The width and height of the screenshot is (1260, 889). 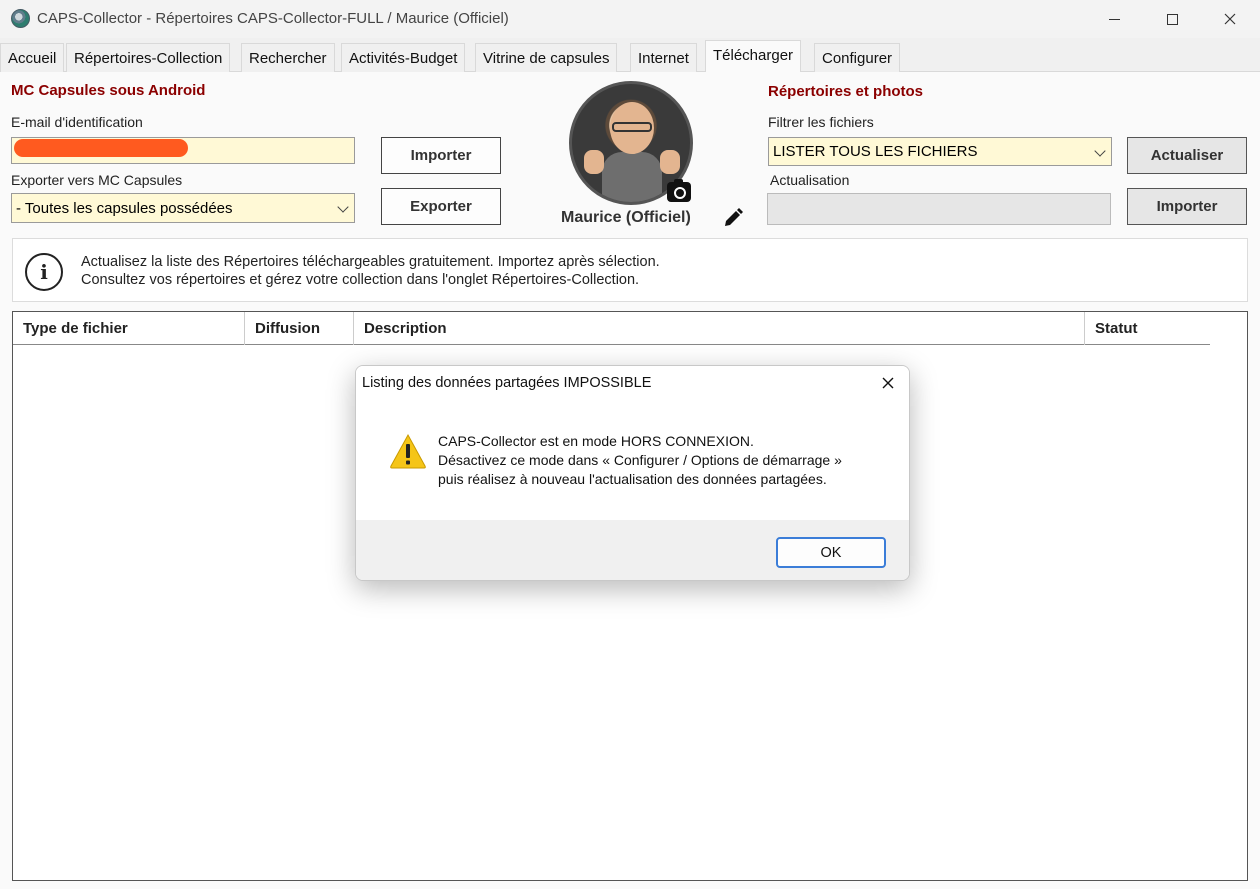 What do you see at coordinates (101, 148) in the screenshot?
I see `redacted-email-mark` at bounding box center [101, 148].